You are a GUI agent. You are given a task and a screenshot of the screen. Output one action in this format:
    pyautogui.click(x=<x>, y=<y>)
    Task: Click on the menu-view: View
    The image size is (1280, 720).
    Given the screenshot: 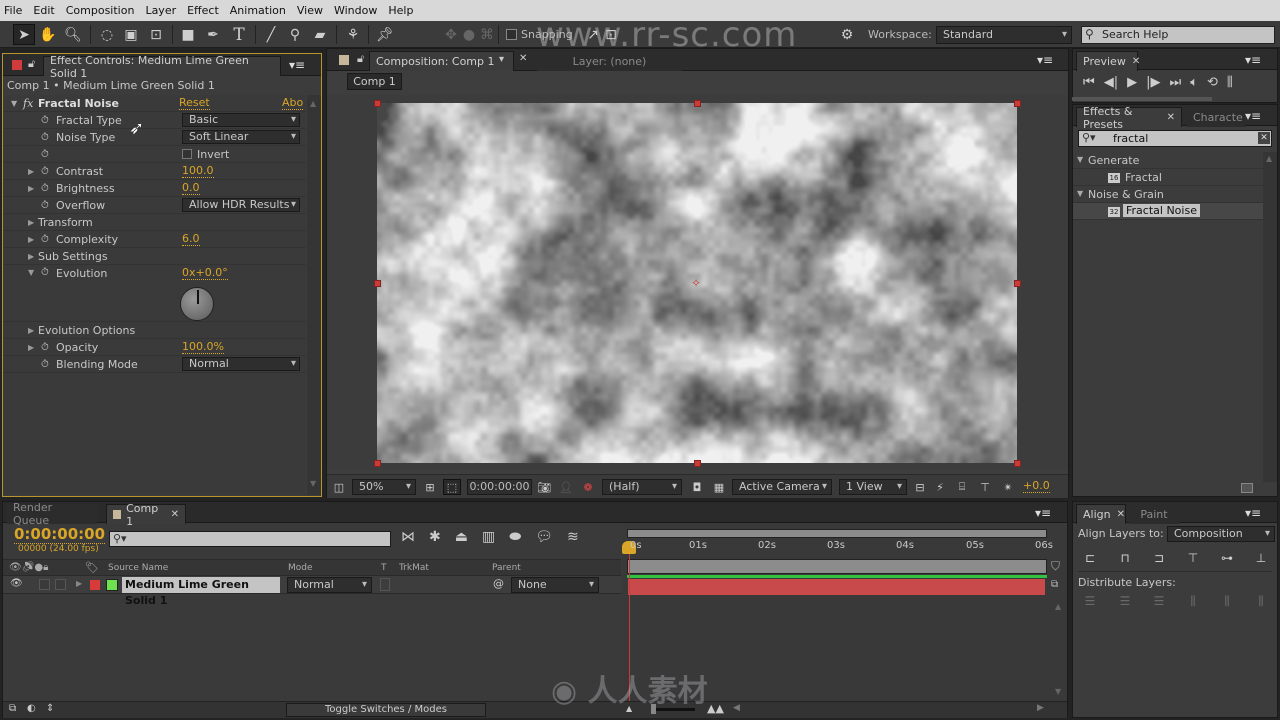 What is the action you would take?
    pyautogui.click(x=310, y=10)
    